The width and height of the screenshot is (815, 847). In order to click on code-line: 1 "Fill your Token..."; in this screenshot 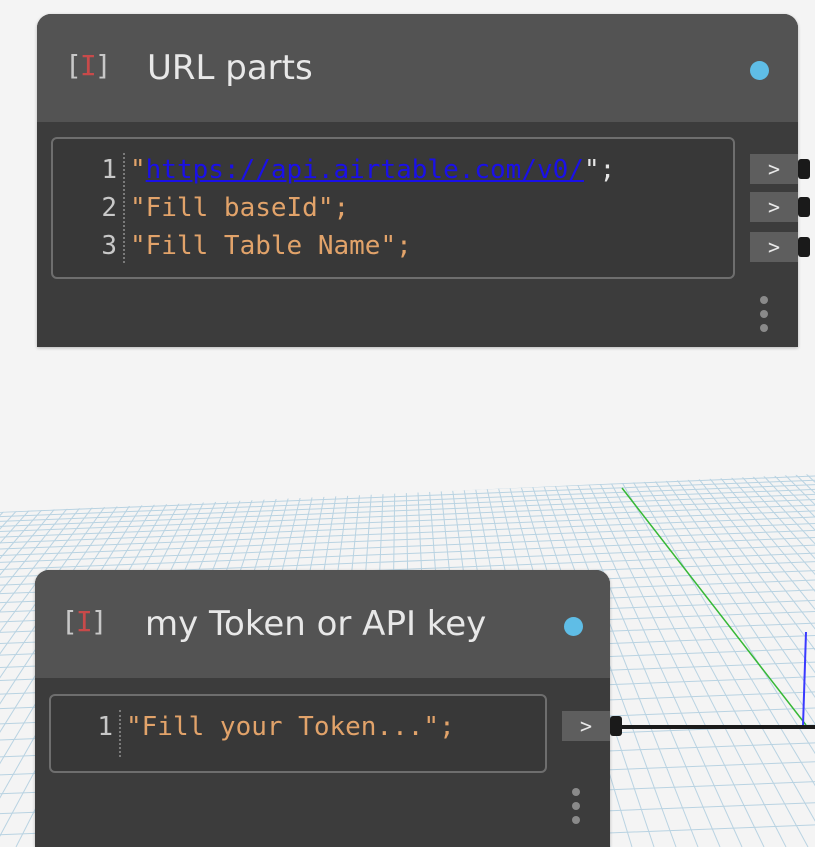, I will do `click(298, 731)`.